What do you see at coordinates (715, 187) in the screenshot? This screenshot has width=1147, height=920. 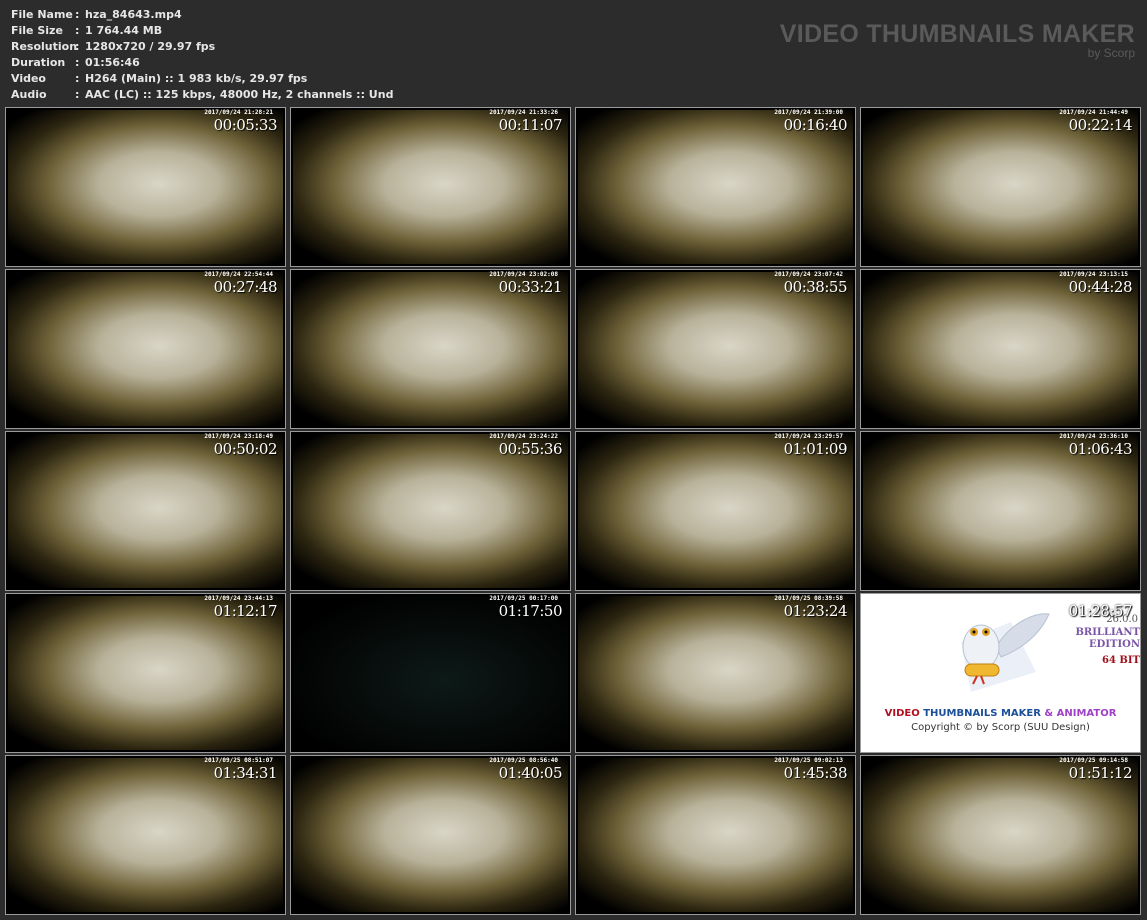 I see `video-thumbnail: 2017/09/24 21:39:00 00:16:40` at bounding box center [715, 187].